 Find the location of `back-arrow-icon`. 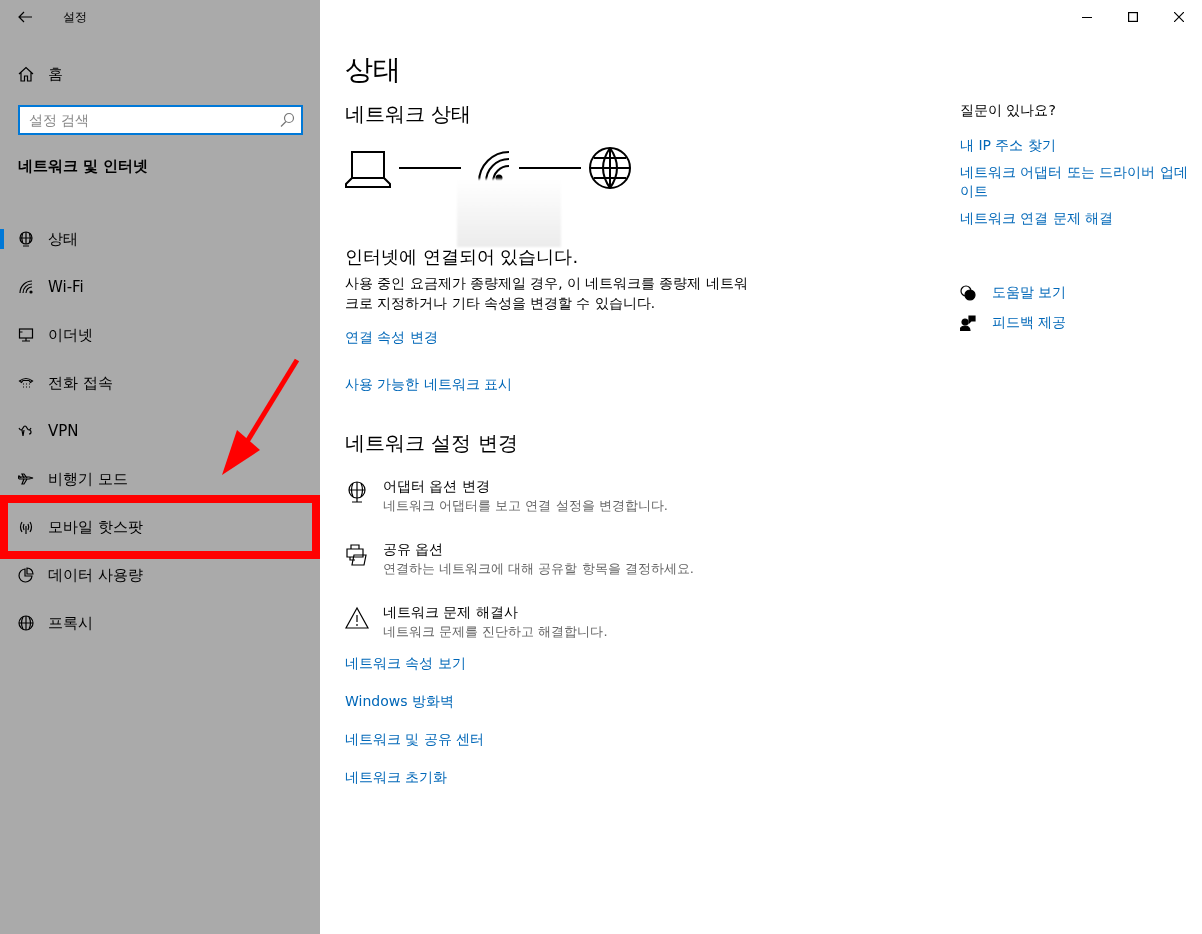

back-arrow-icon is located at coordinates (25, 17).